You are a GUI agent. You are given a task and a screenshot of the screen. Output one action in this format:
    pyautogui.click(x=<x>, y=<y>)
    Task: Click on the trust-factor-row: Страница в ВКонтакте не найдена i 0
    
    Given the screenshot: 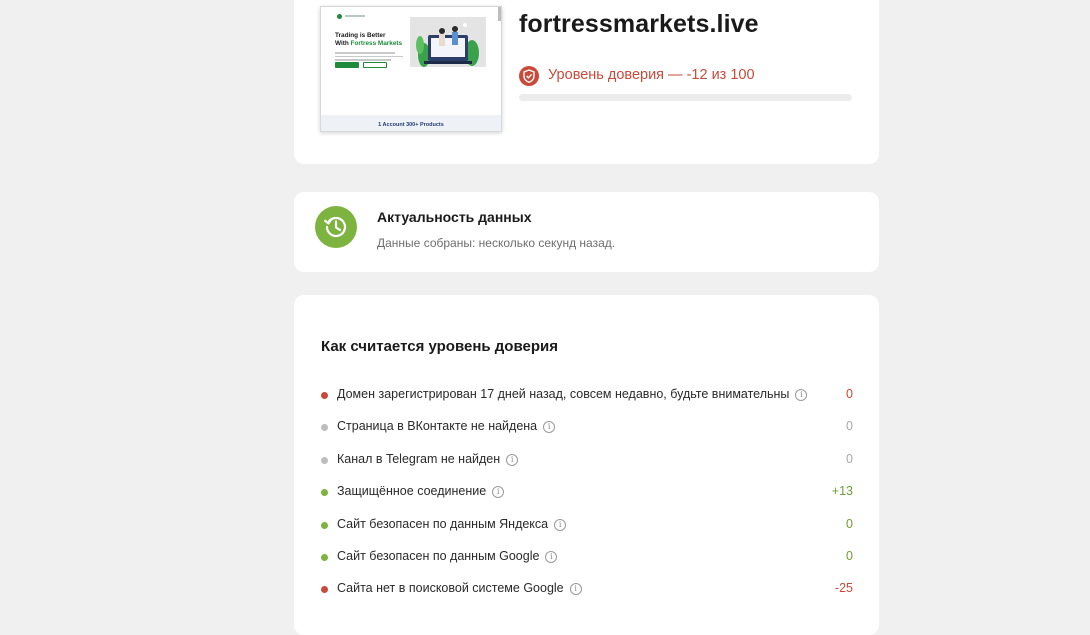 What is the action you would take?
    pyautogui.click(x=587, y=433)
    